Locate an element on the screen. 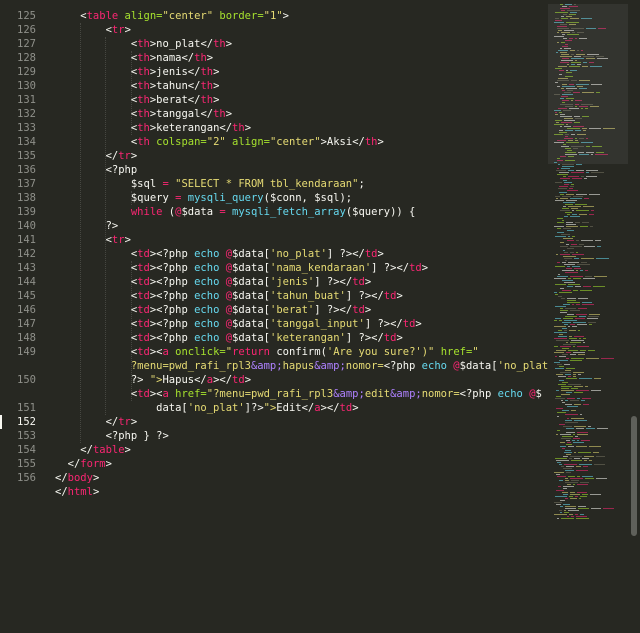 The image size is (640, 633). code-line: ?> is located at coordinates (87, 226).